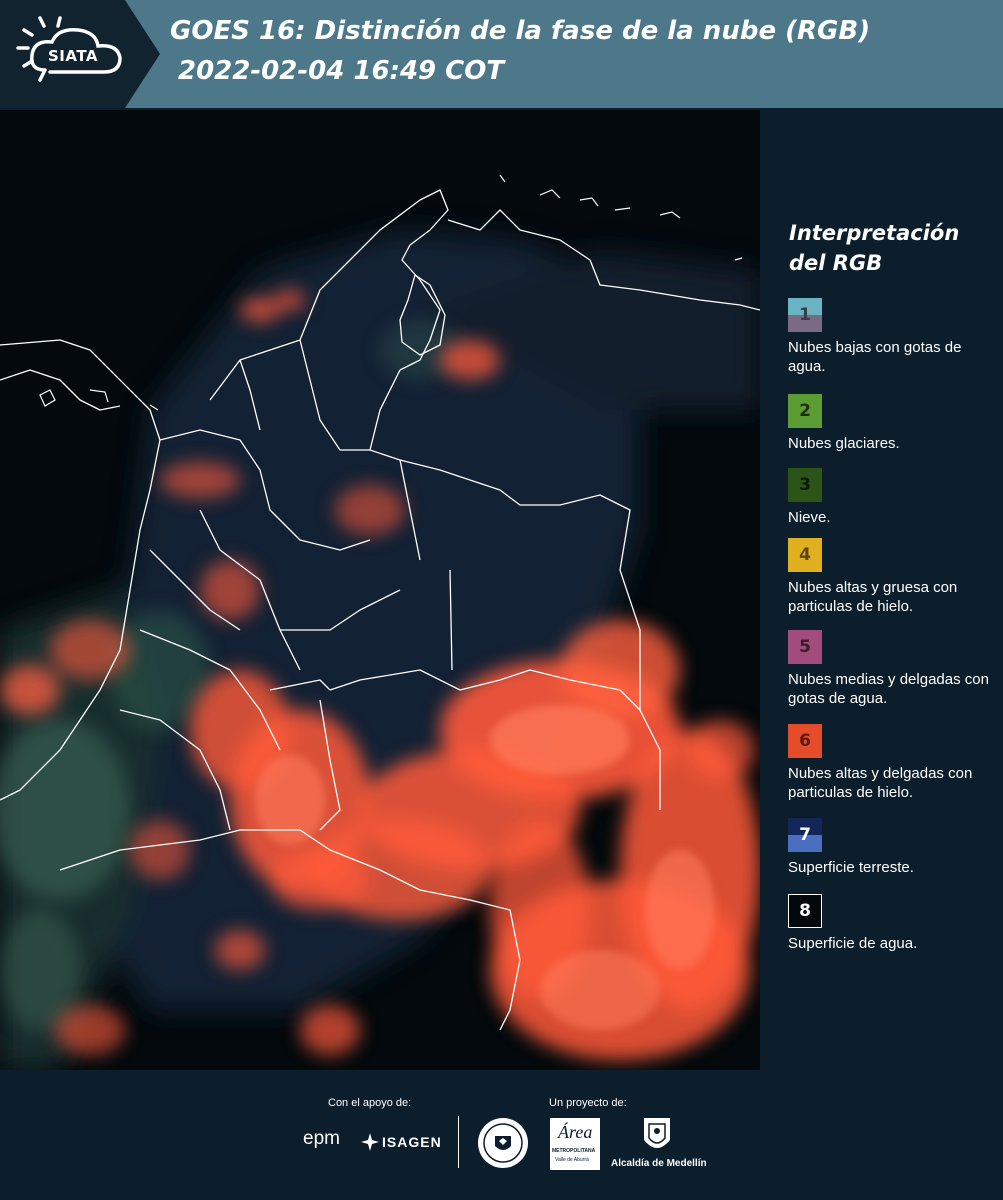  What do you see at coordinates (894, 337) in the screenshot?
I see `legend-item-1: 1 Nubes bajas con gotas de agua.` at bounding box center [894, 337].